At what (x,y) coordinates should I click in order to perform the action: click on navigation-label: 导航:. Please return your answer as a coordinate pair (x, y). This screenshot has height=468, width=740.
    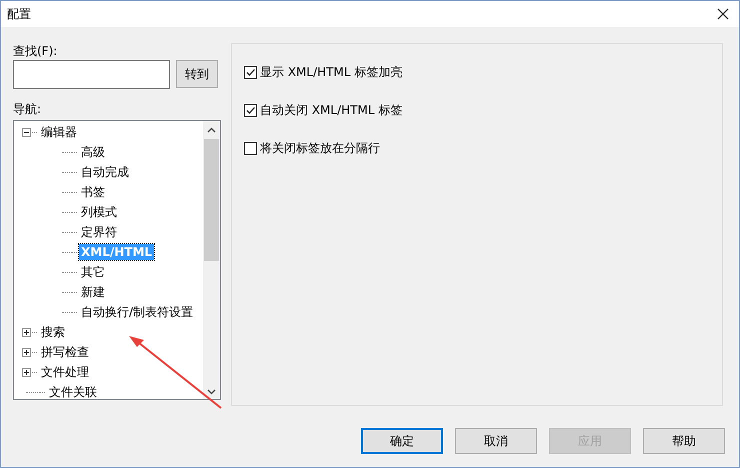
    Looking at the image, I should click on (27, 109).